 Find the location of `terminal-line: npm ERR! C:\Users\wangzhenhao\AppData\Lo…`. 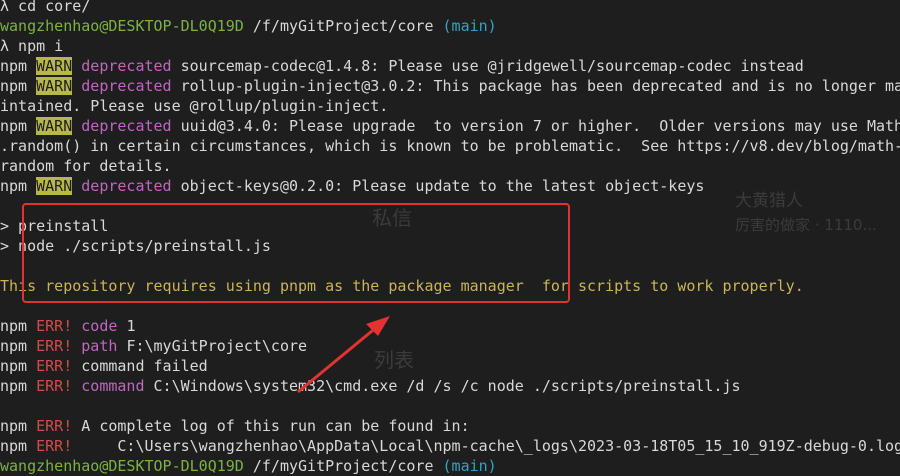

terminal-line: npm ERR! C:\Users\wangzhenhao\AppData\Lo… is located at coordinates (450, 446).